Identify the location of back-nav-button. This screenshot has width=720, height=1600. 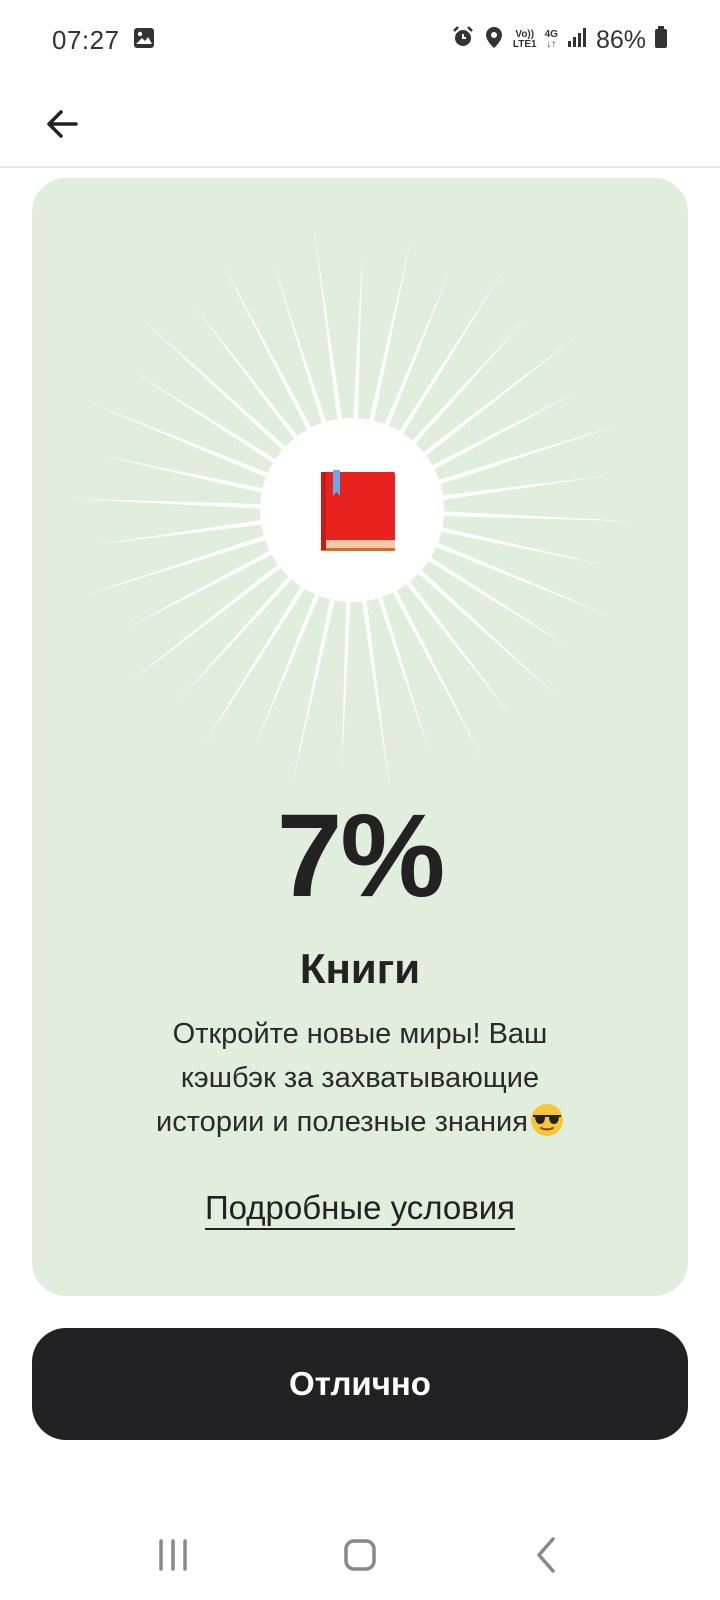
(547, 1555).